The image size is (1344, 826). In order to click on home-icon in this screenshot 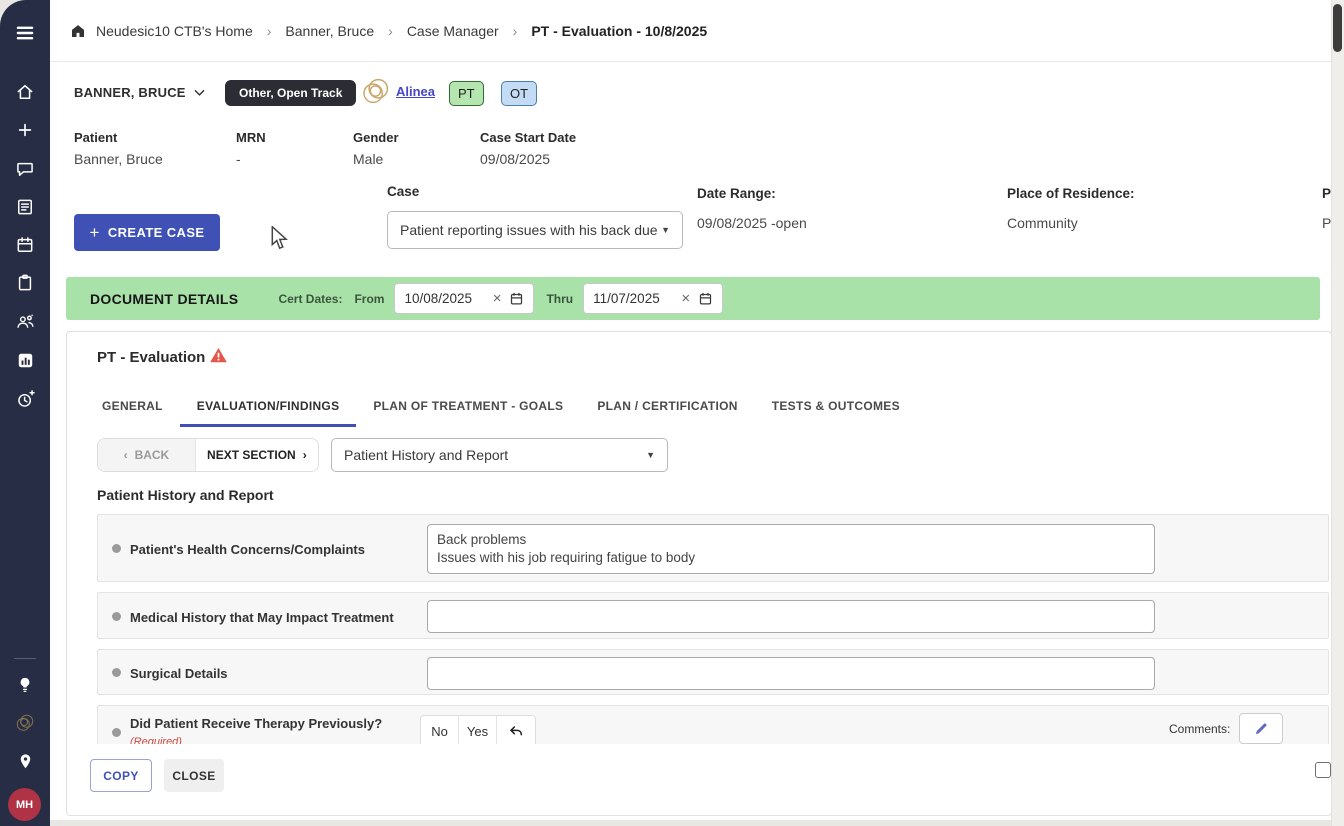, I will do `click(25, 92)`.